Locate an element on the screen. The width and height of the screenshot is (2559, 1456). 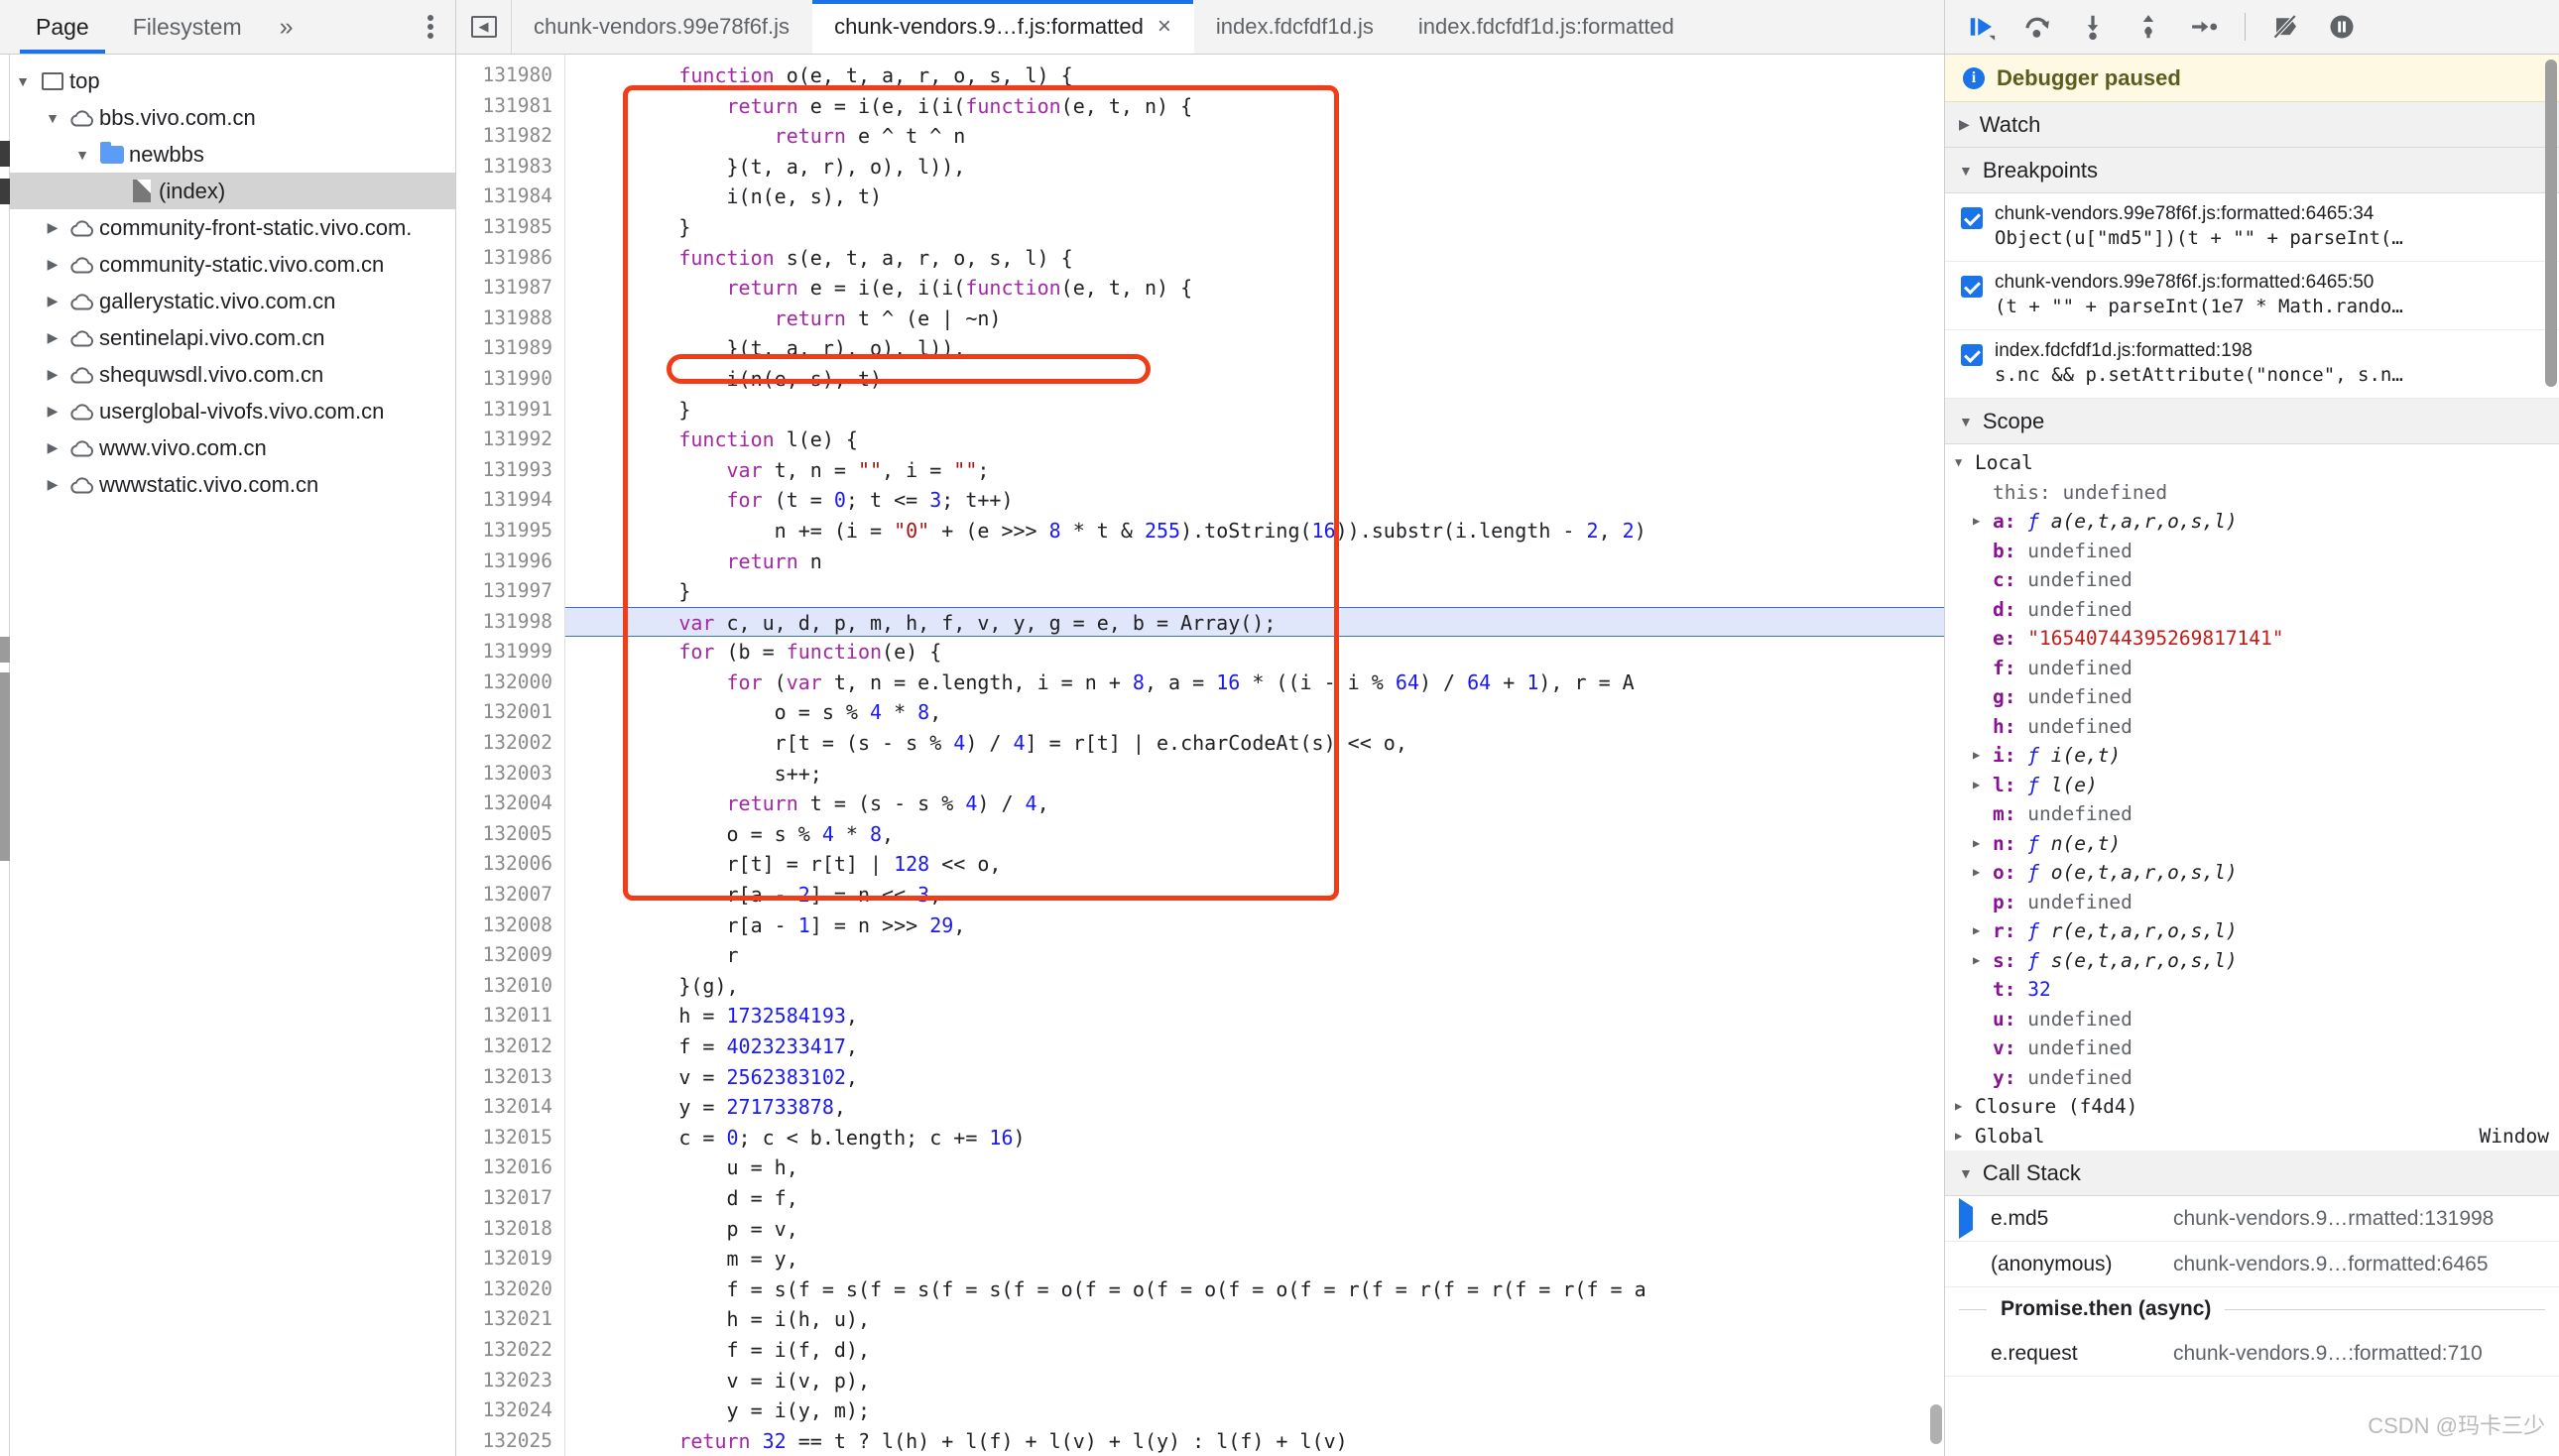
scope-var-t: t: 32 is located at coordinates (2252, 990).